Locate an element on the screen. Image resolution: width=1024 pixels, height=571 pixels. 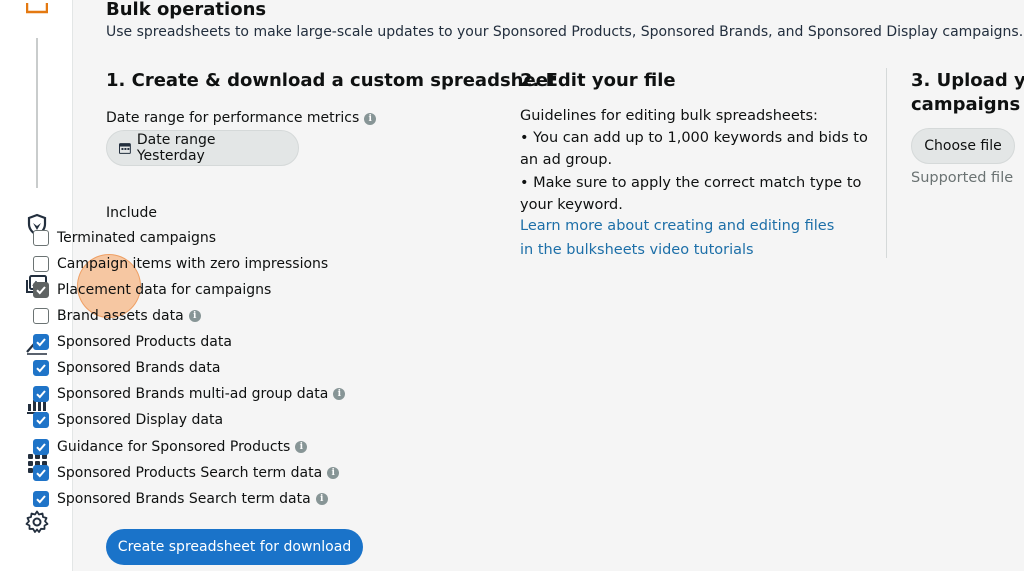
include-option: Sponsored Products data is located at coordinates (132, 342).